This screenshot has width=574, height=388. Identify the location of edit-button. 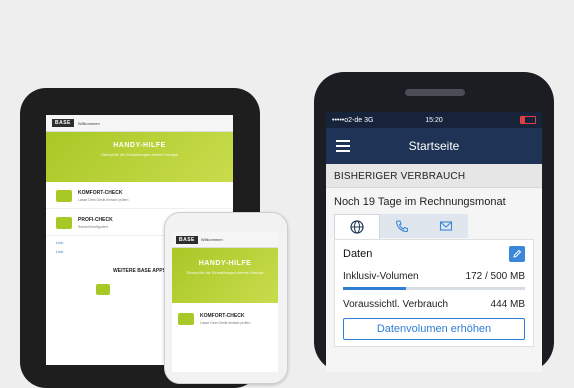
(517, 254).